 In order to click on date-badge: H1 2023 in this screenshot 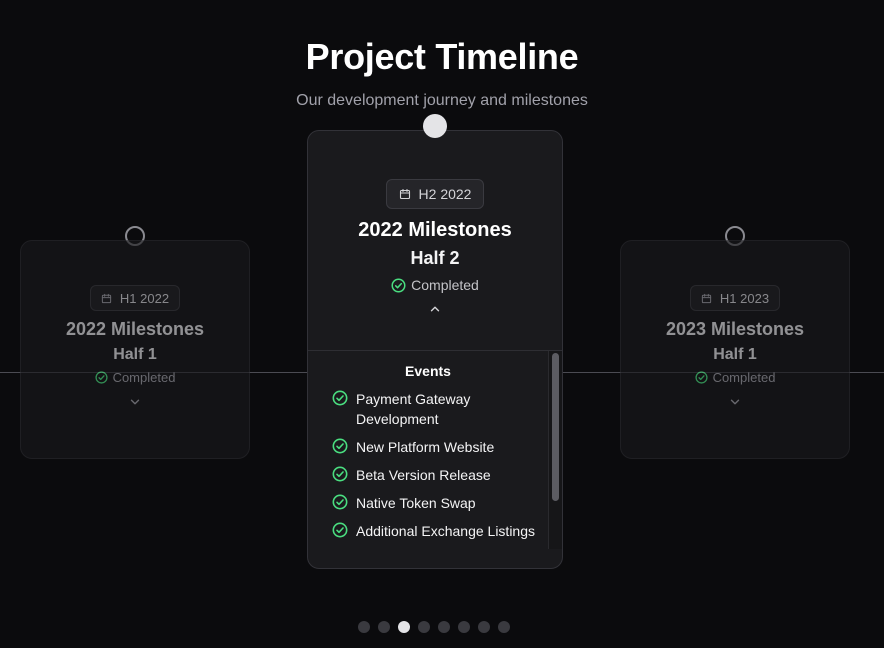, I will do `click(735, 298)`.